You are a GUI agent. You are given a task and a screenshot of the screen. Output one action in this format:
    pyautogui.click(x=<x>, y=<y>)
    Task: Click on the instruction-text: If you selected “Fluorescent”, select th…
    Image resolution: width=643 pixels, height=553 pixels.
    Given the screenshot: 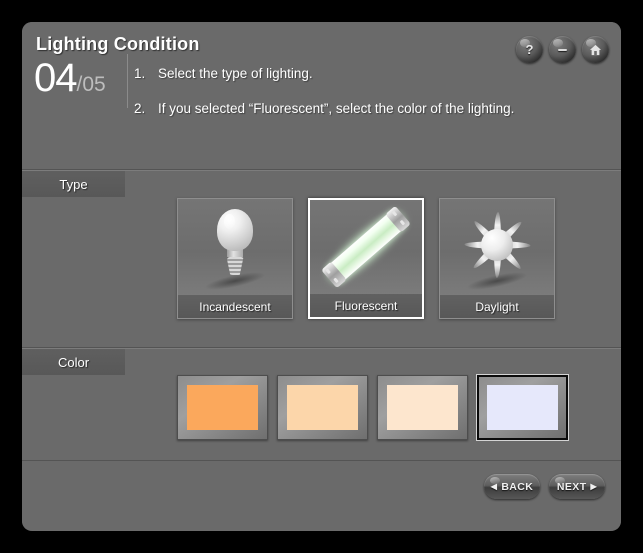 What is the action you would take?
    pyautogui.click(x=336, y=109)
    